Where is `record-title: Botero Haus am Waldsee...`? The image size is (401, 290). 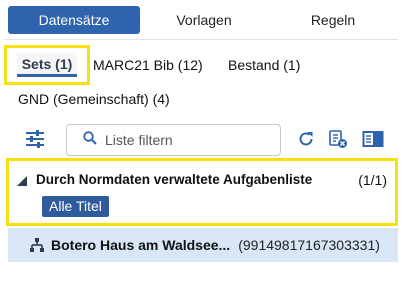
record-title: Botero Haus am Waldsee... is located at coordinates (141, 245).